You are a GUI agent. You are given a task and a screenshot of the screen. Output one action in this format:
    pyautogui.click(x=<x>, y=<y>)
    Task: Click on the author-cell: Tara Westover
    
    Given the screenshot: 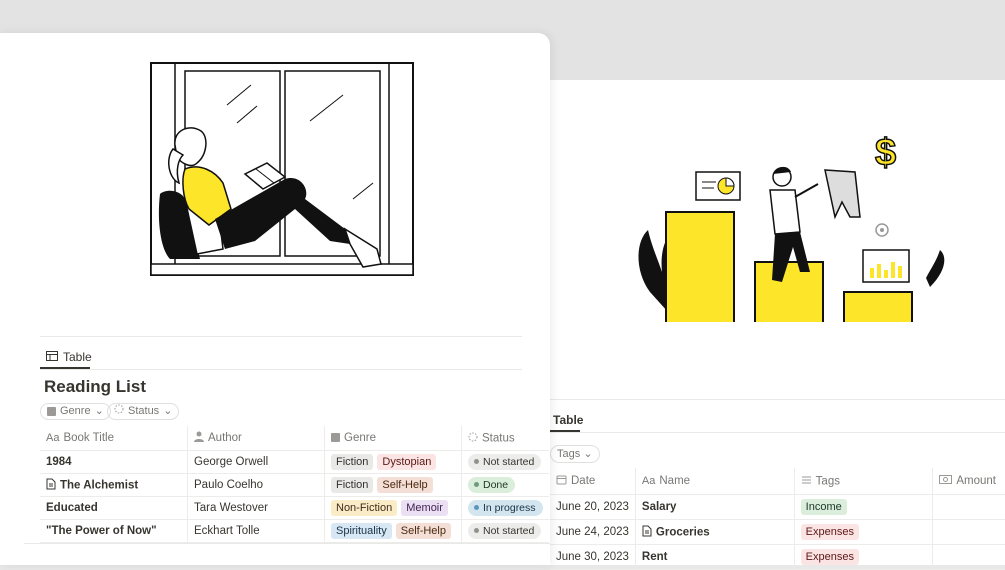 What is the action you would take?
    pyautogui.click(x=256, y=508)
    